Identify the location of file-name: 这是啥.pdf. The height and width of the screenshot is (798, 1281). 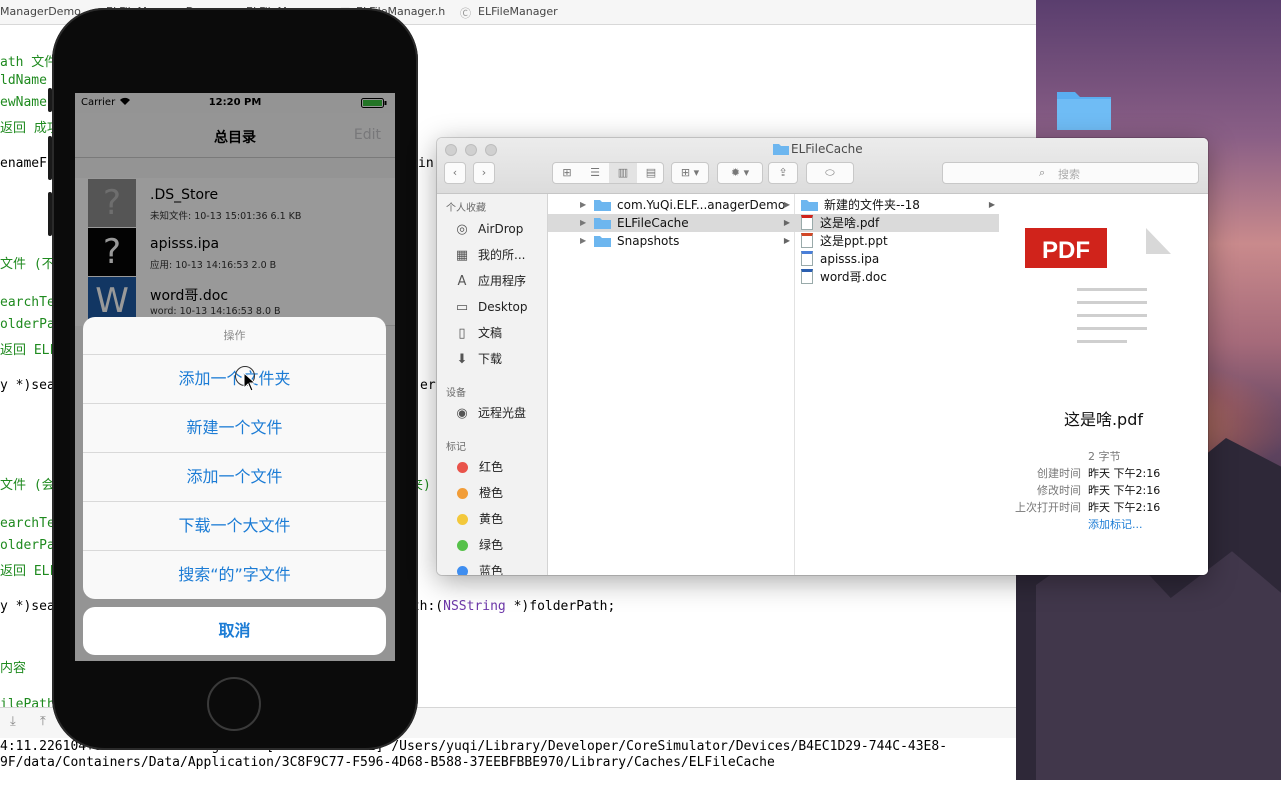
(850, 223).